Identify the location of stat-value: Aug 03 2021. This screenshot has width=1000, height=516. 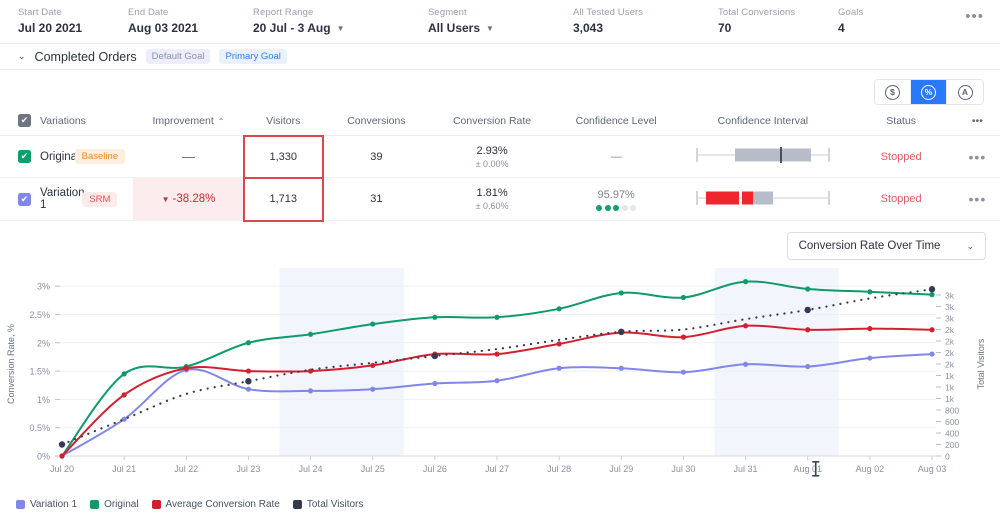
(163, 28).